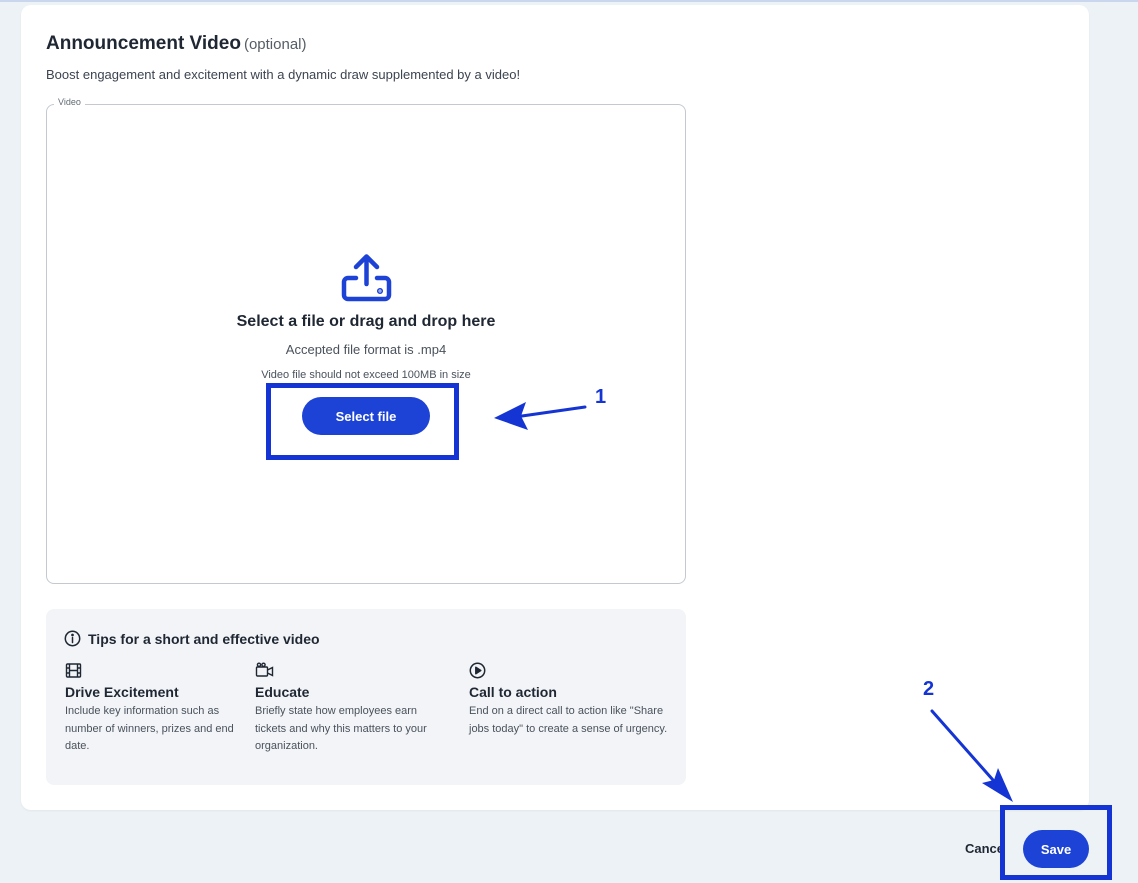  Describe the element at coordinates (569, 1) in the screenshot. I see `top-border` at that location.